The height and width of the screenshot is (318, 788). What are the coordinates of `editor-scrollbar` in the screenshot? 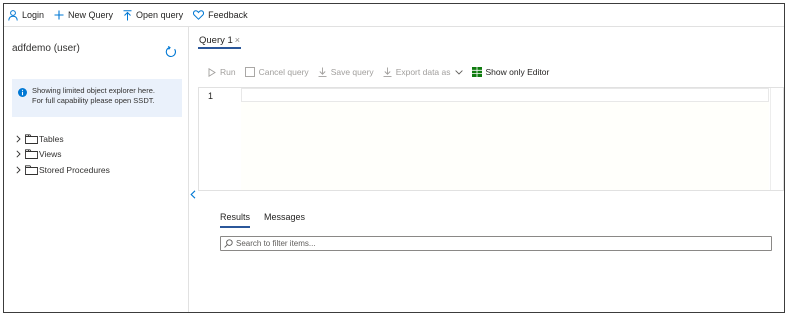 It's located at (776, 139).